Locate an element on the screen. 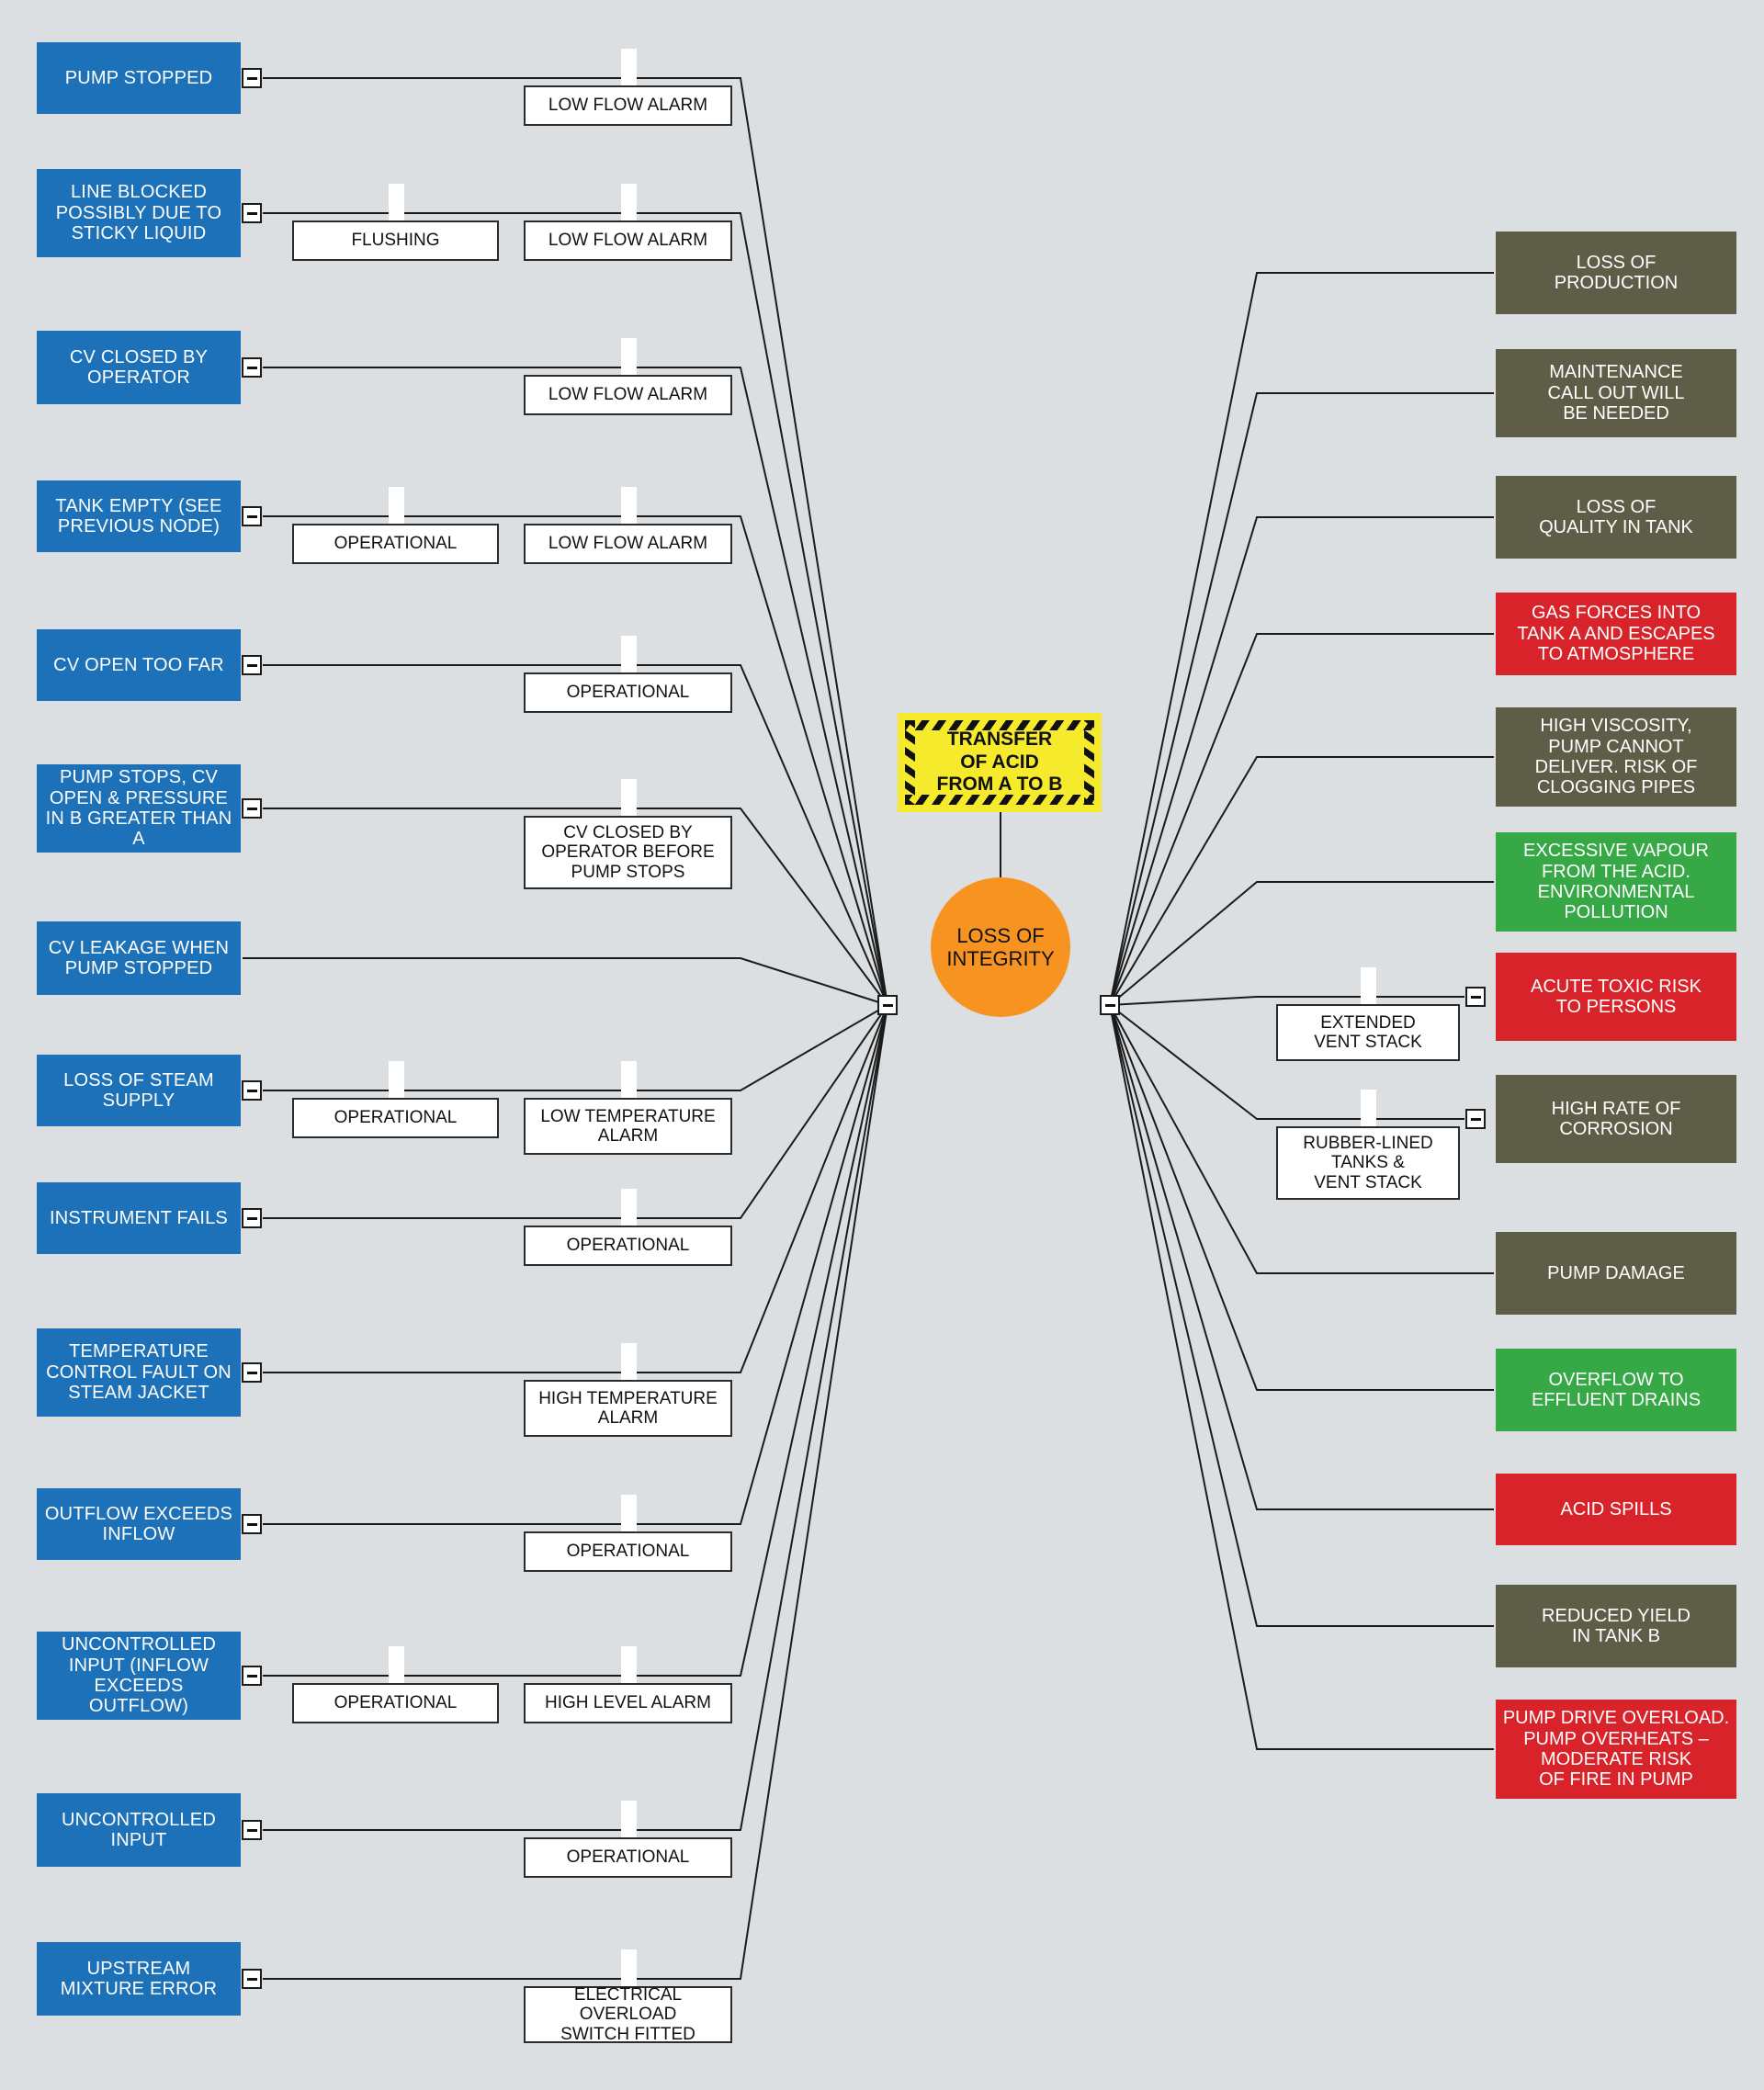  consequence-node-c9: PUMP DAMAGE is located at coordinates (1616, 1273).